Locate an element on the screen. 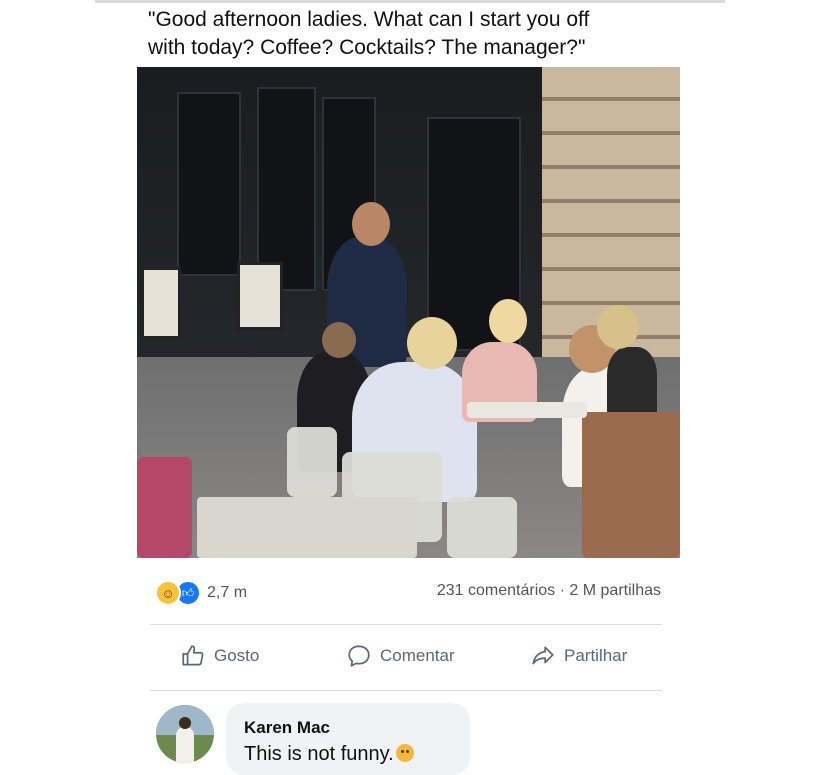 The image size is (818, 775). share-arrow-icon is located at coordinates (543, 655).